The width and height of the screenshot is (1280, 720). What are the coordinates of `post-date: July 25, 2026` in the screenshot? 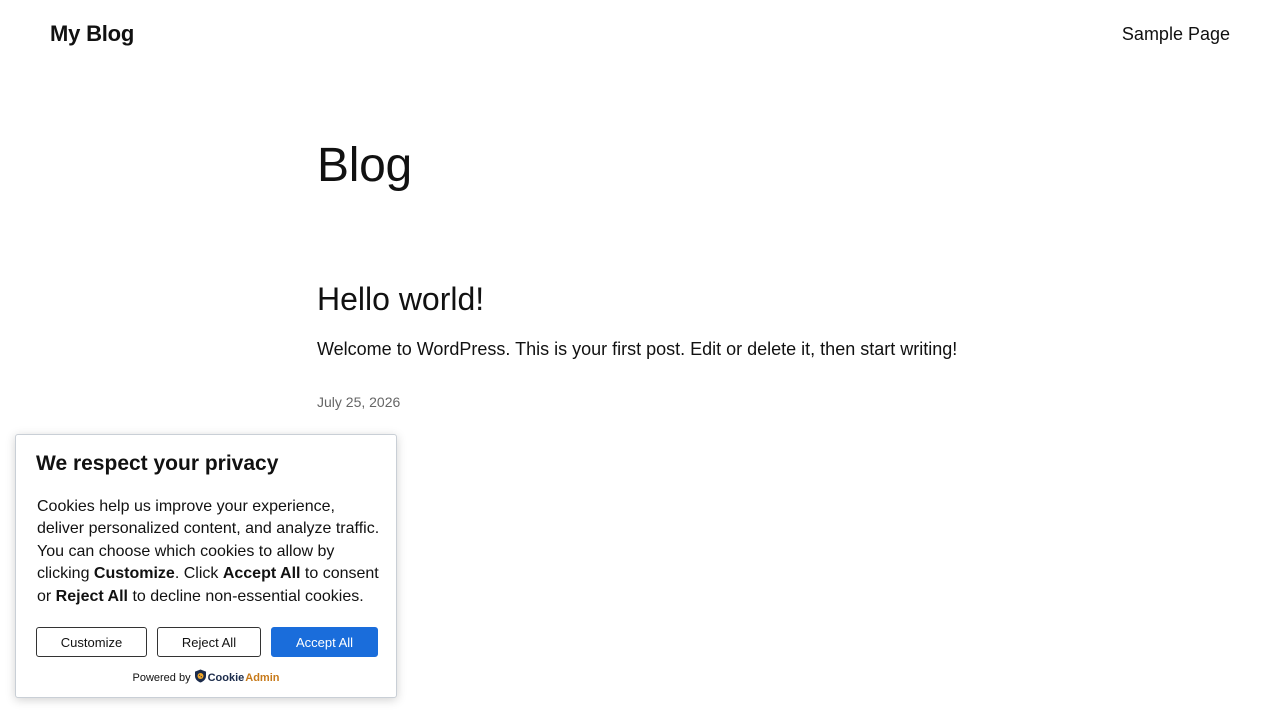 It's located at (359, 402).